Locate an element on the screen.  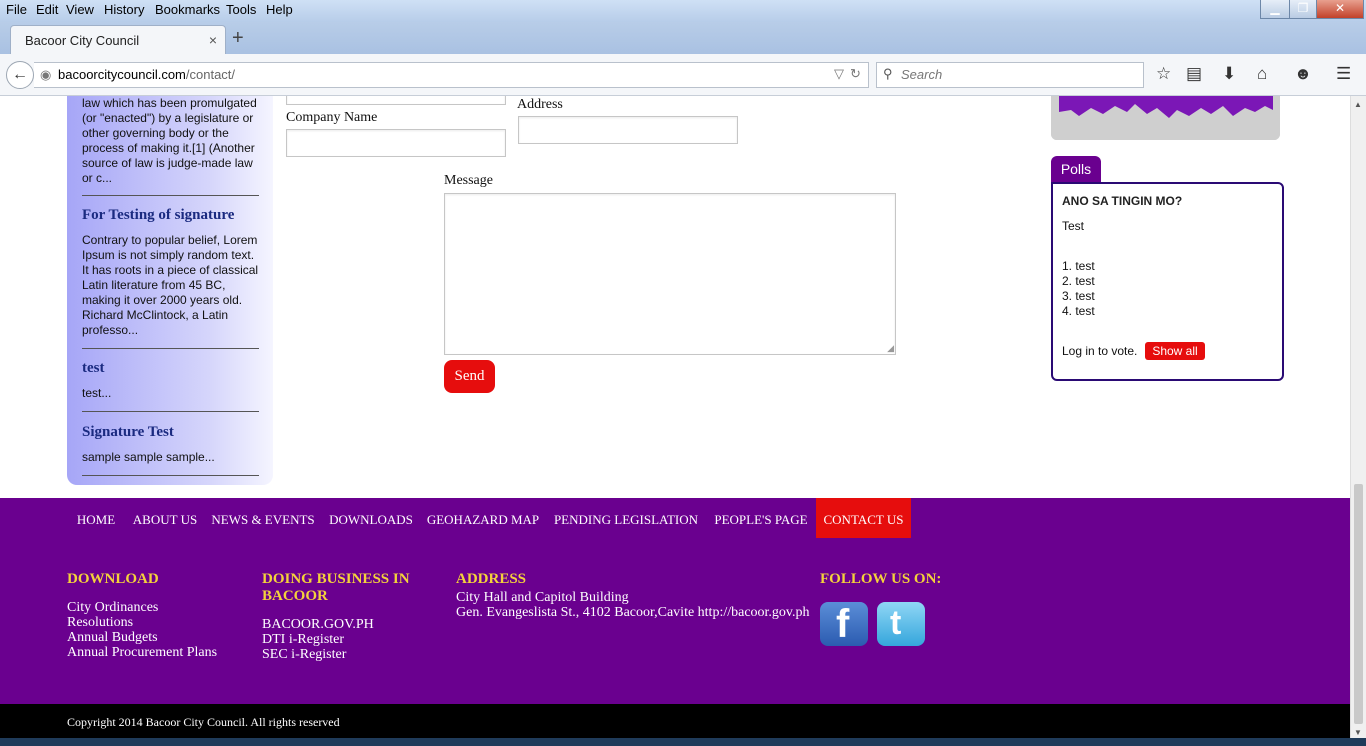
link-sec-iregister: SEC i-Register is located at coordinates (304, 654).